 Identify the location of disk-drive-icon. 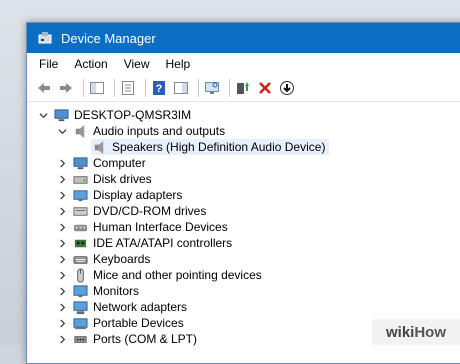
(80, 179).